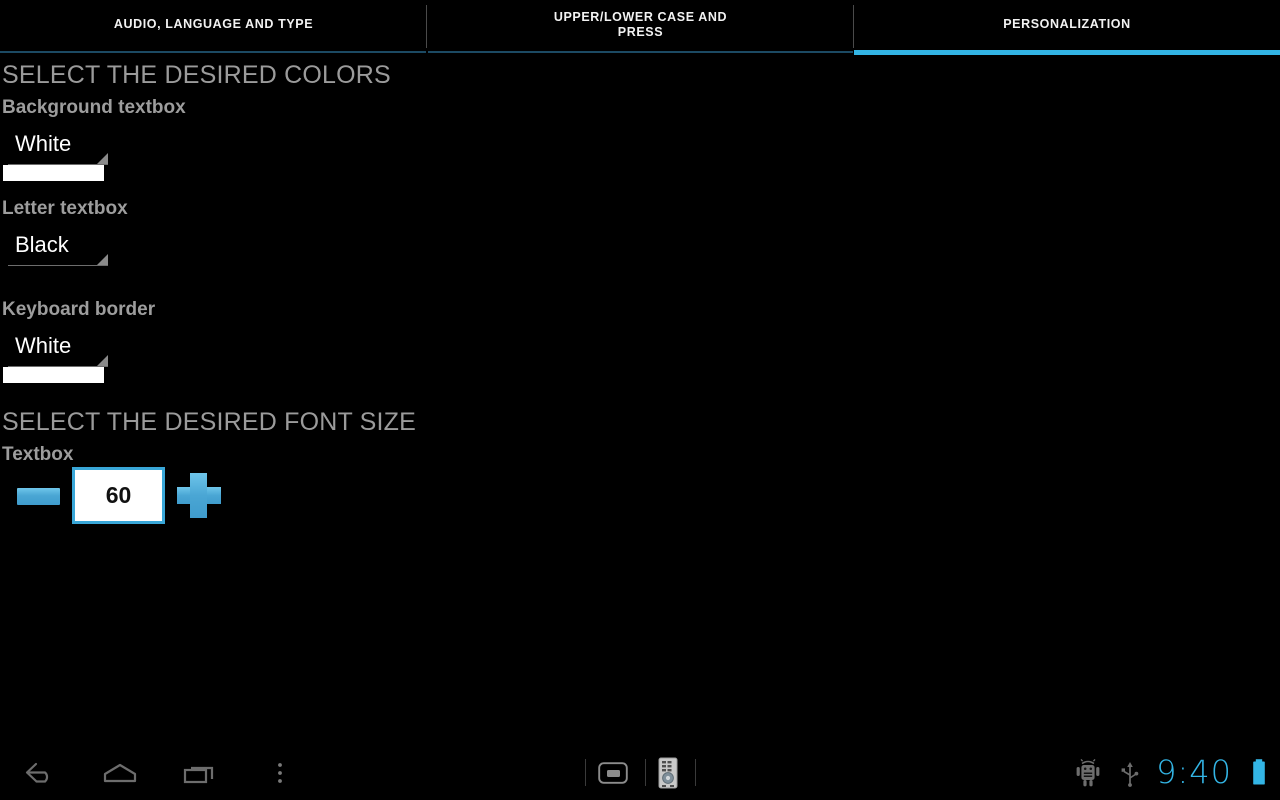 This screenshot has width=1280, height=800. I want to click on overflow-menu-button, so click(280, 772).